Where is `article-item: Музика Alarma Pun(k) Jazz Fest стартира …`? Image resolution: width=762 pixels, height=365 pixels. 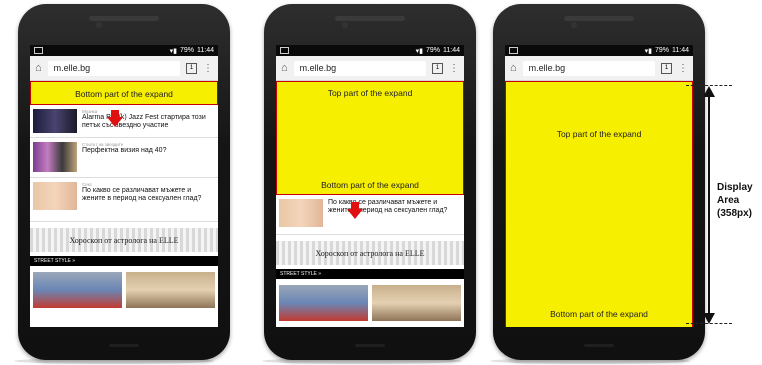 article-item: Музика Alarma Pun(k) Jazz Fest стартира … is located at coordinates (124, 121).